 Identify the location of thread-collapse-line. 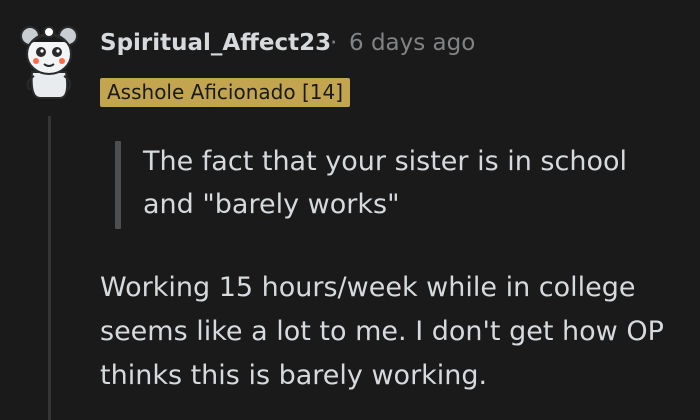
(49, 268).